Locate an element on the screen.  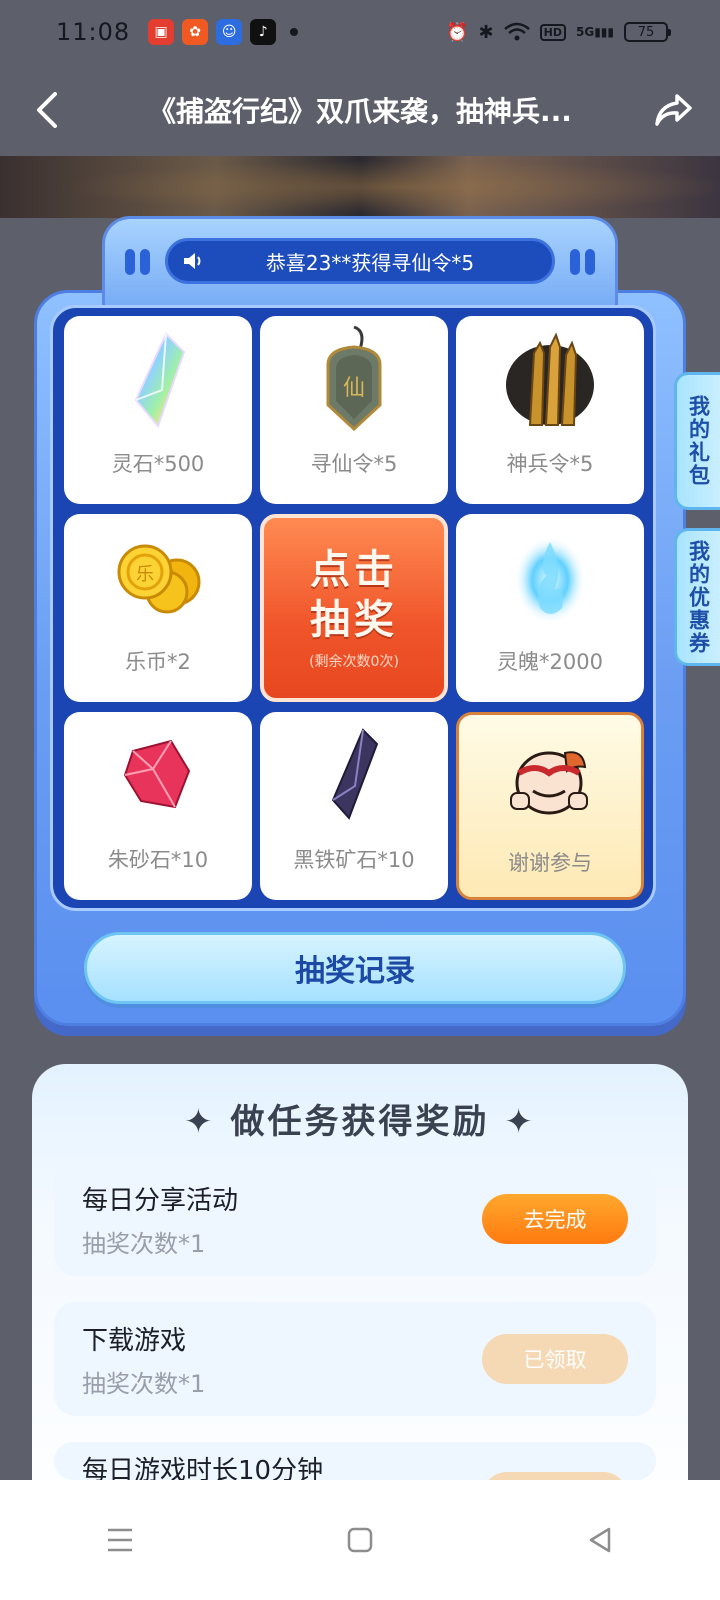
home-square-icon is located at coordinates (360, 1540).